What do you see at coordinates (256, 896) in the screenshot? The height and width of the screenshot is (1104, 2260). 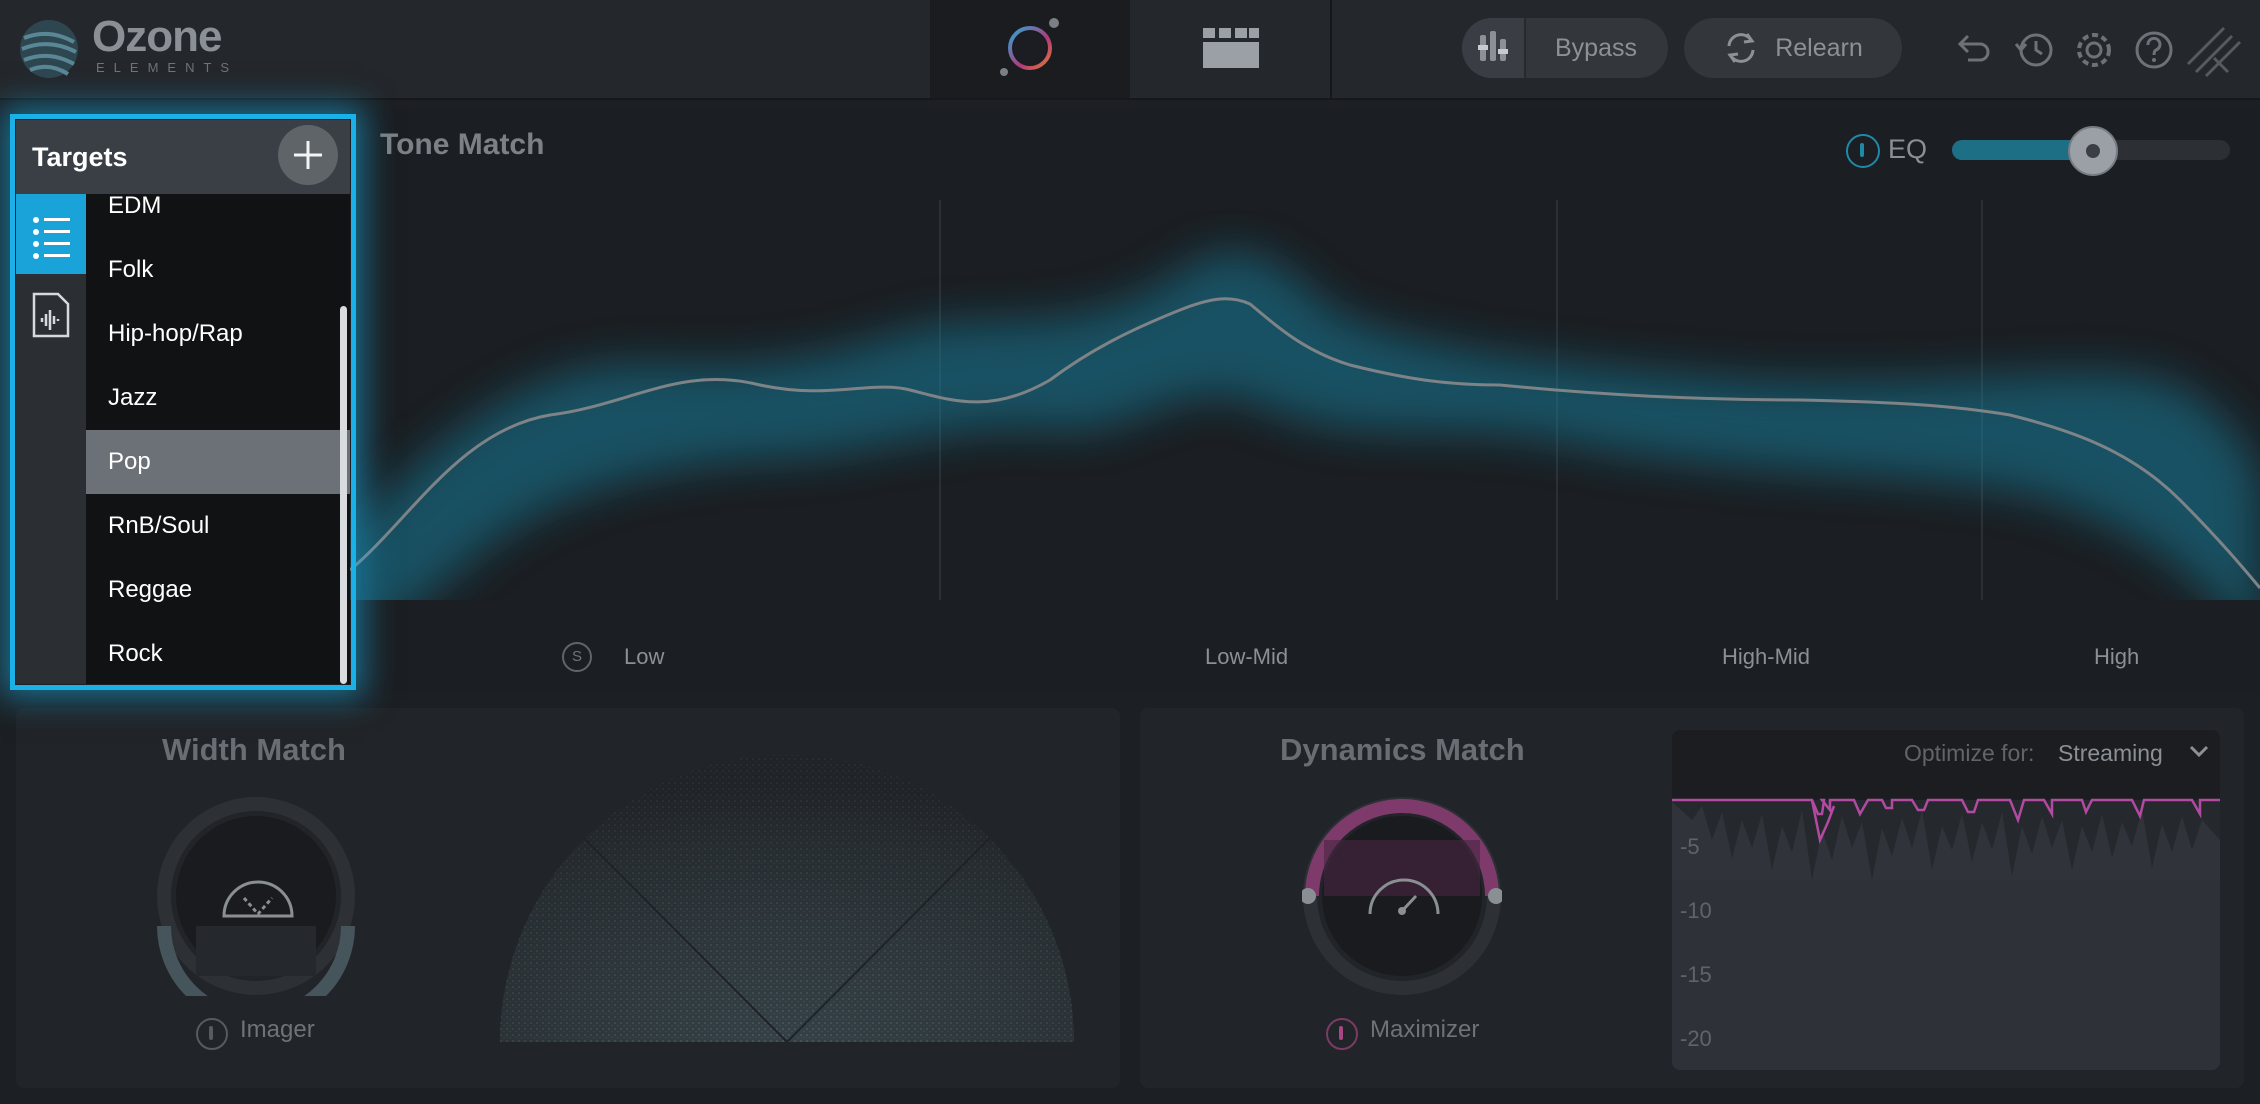 I see `imager-knob` at bounding box center [256, 896].